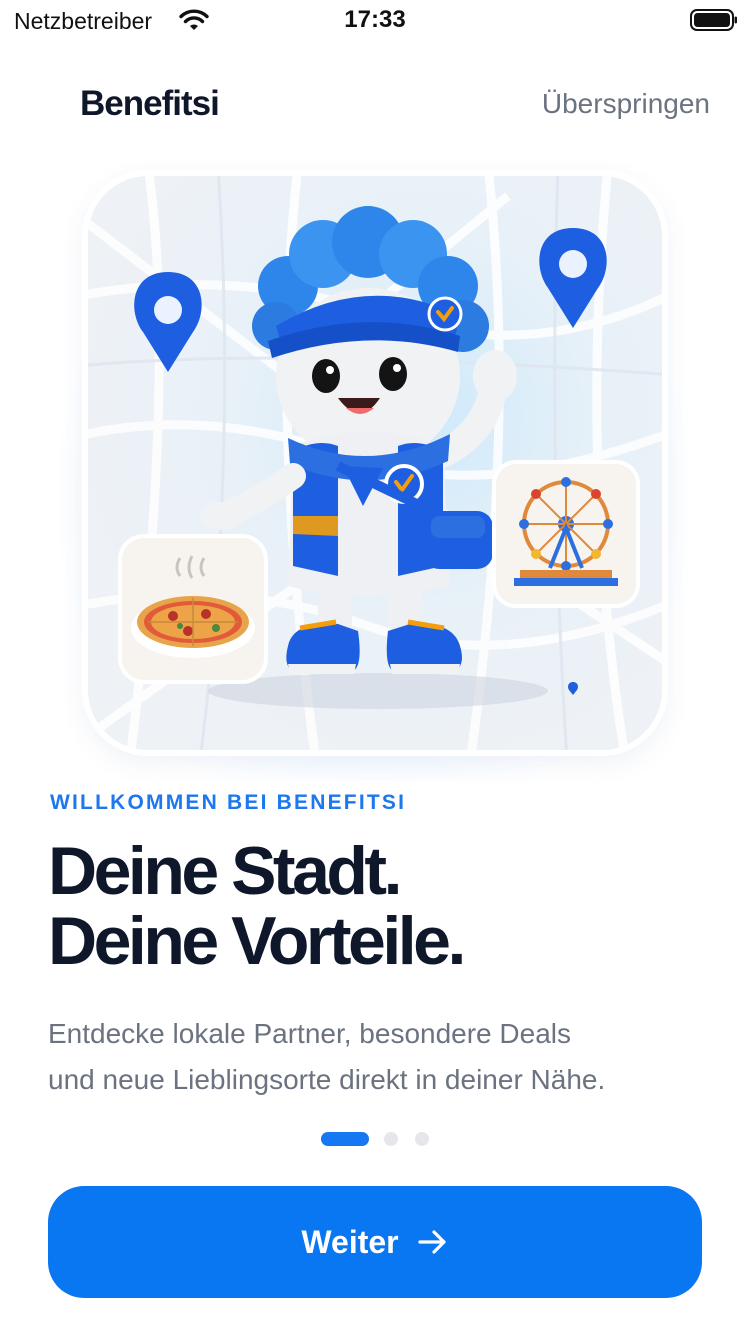 This screenshot has width=750, height=1334. I want to click on continue-button: Weiter, so click(375, 1242).